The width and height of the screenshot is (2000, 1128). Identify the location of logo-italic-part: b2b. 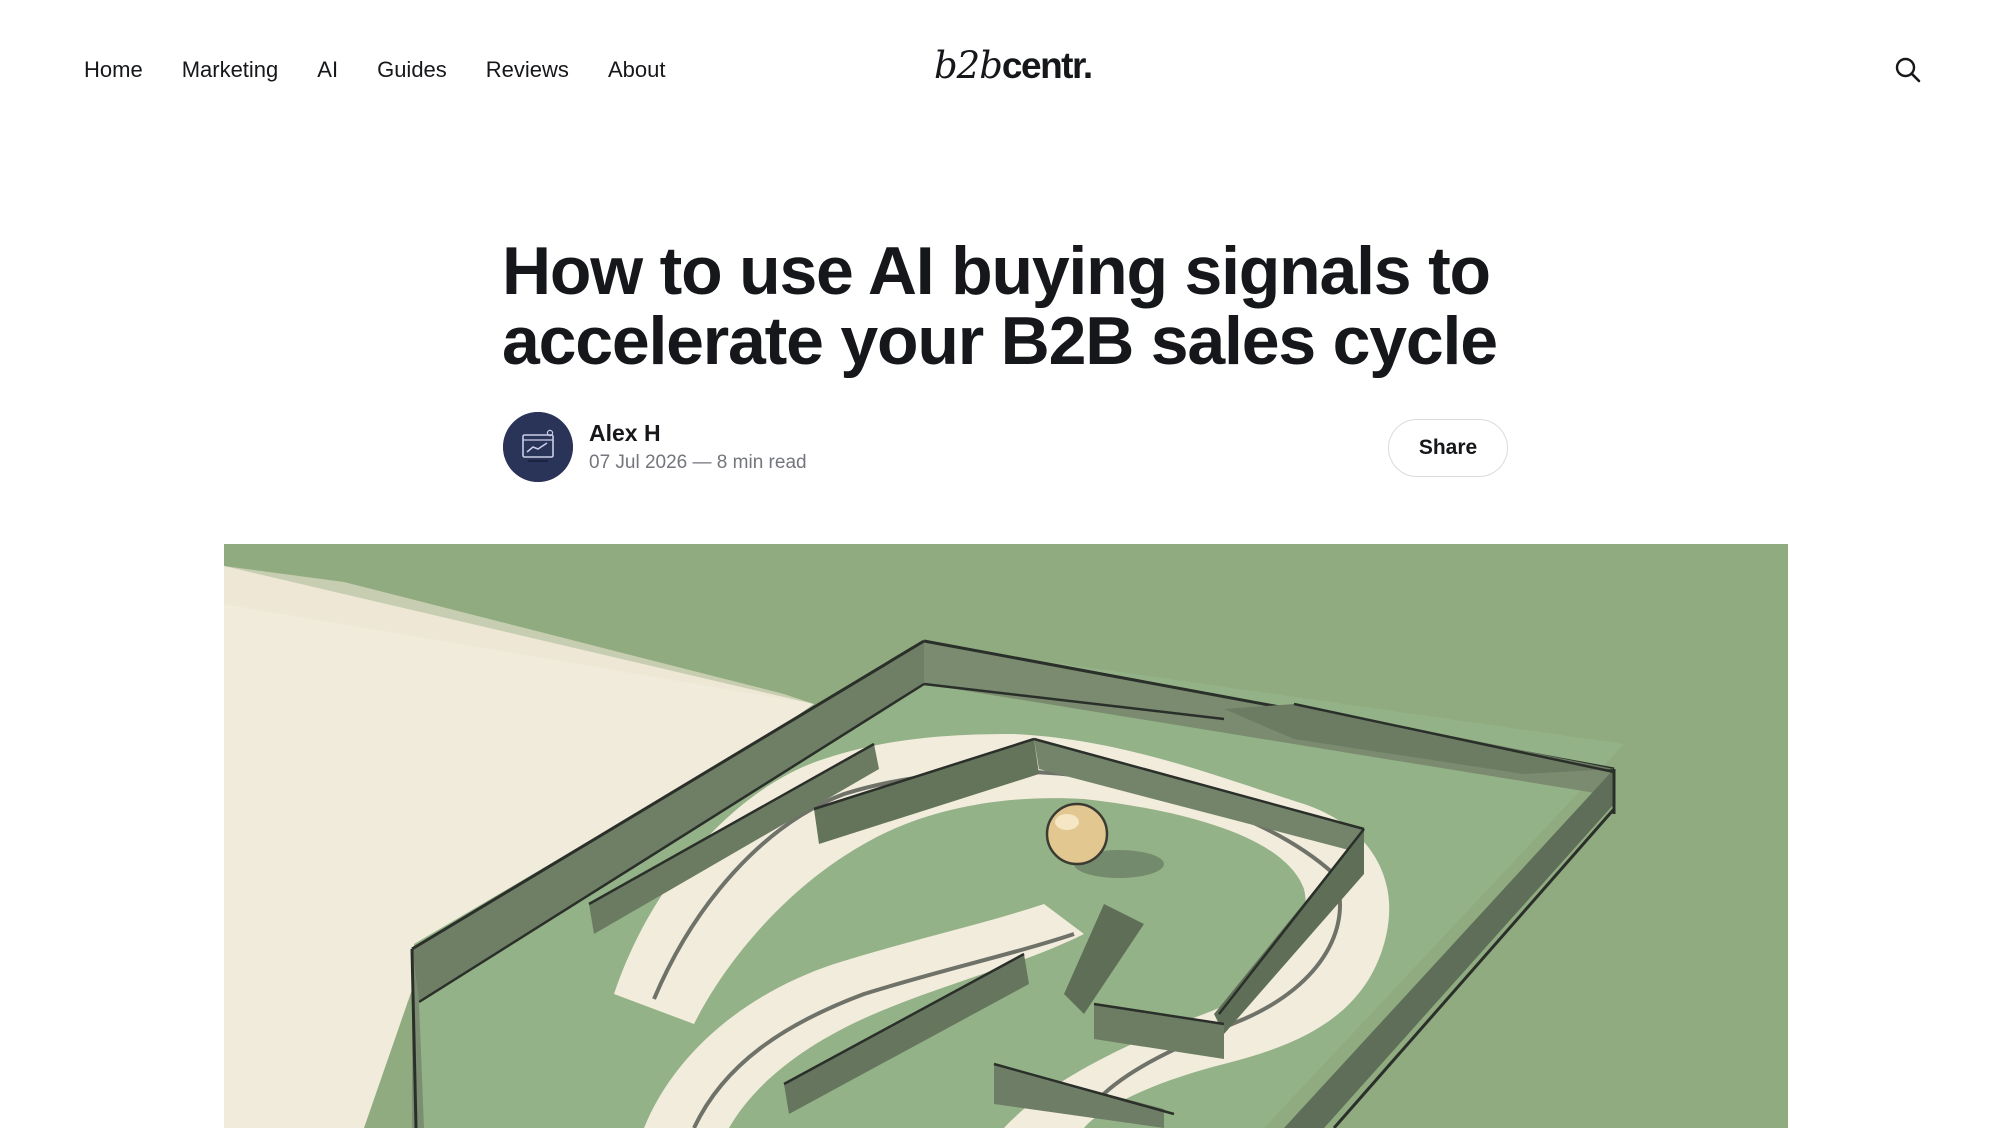
(968, 65).